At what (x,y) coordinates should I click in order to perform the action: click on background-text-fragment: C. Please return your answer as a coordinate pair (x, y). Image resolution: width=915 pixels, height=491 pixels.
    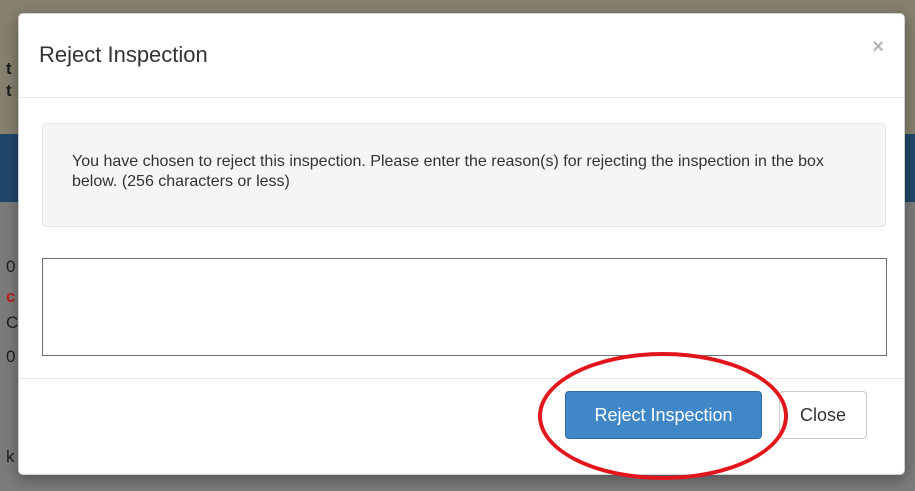
    Looking at the image, I should click on (12, 322).